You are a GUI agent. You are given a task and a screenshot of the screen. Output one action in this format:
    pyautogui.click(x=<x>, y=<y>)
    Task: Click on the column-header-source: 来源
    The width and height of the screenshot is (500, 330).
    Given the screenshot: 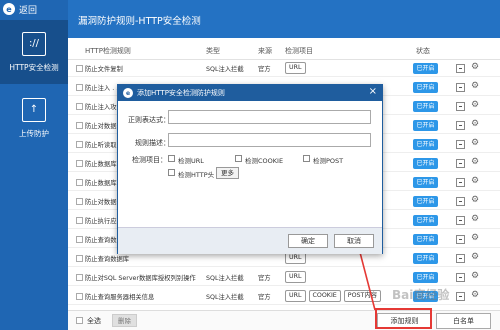 What is the action you would take?
    pyautogui.click(x=265, y=51)
    